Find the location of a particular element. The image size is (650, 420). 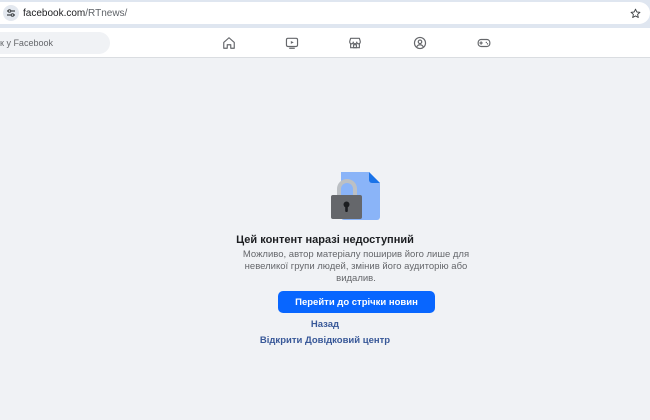

browser-toolbar: facebook.com/RTnews/ is located at coordinates (325, 14).